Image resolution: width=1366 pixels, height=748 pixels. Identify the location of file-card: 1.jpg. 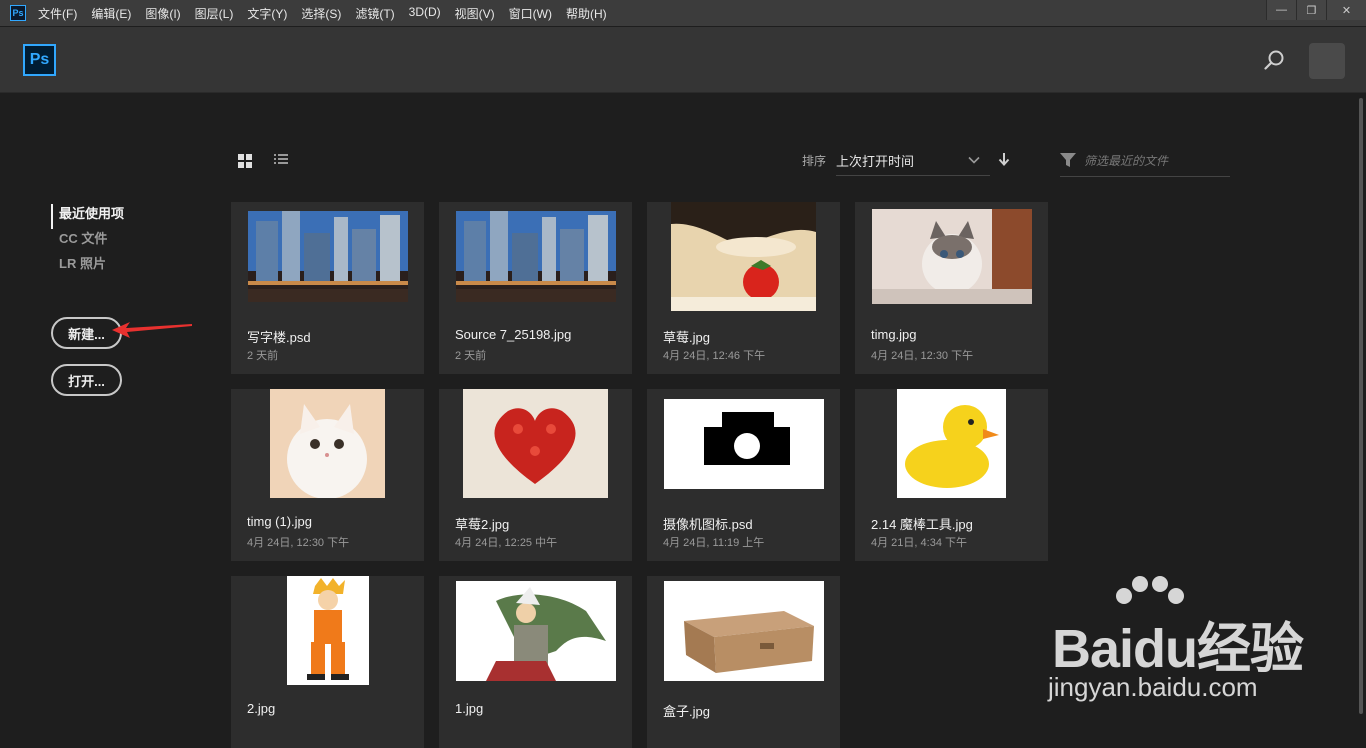
(535, 662).